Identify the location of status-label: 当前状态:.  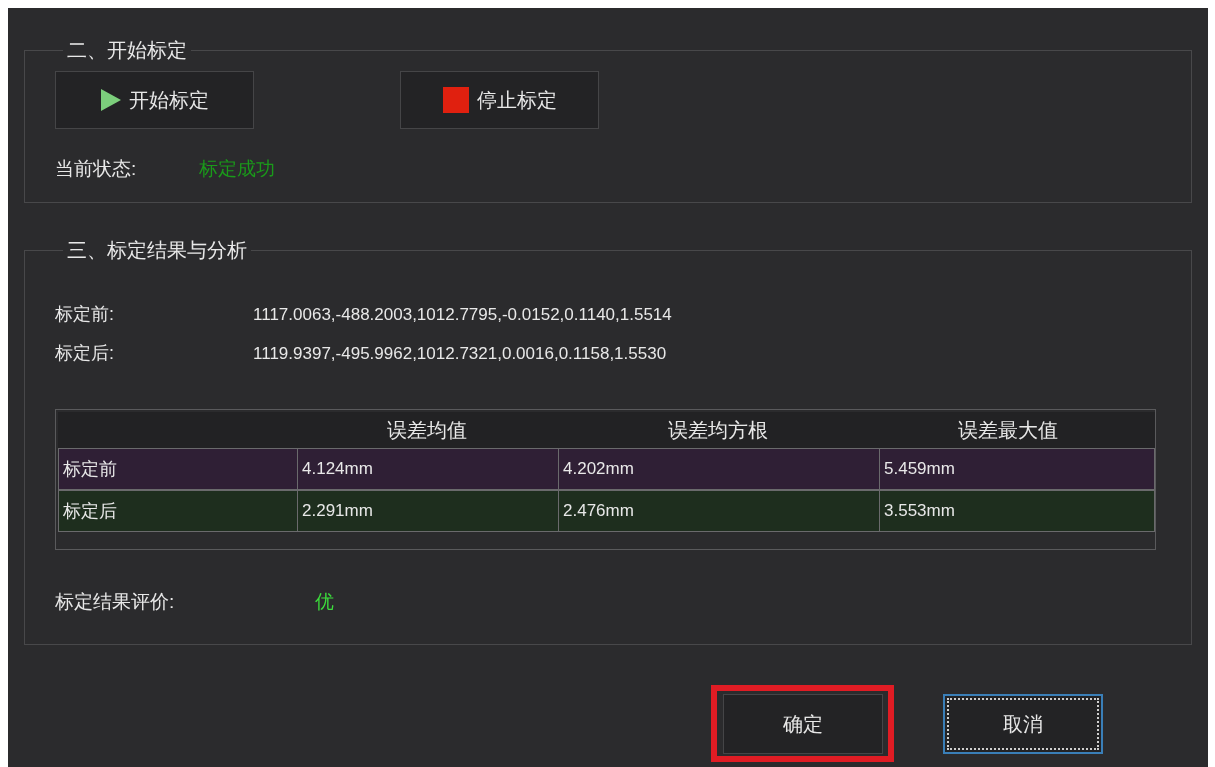
(96, 169).